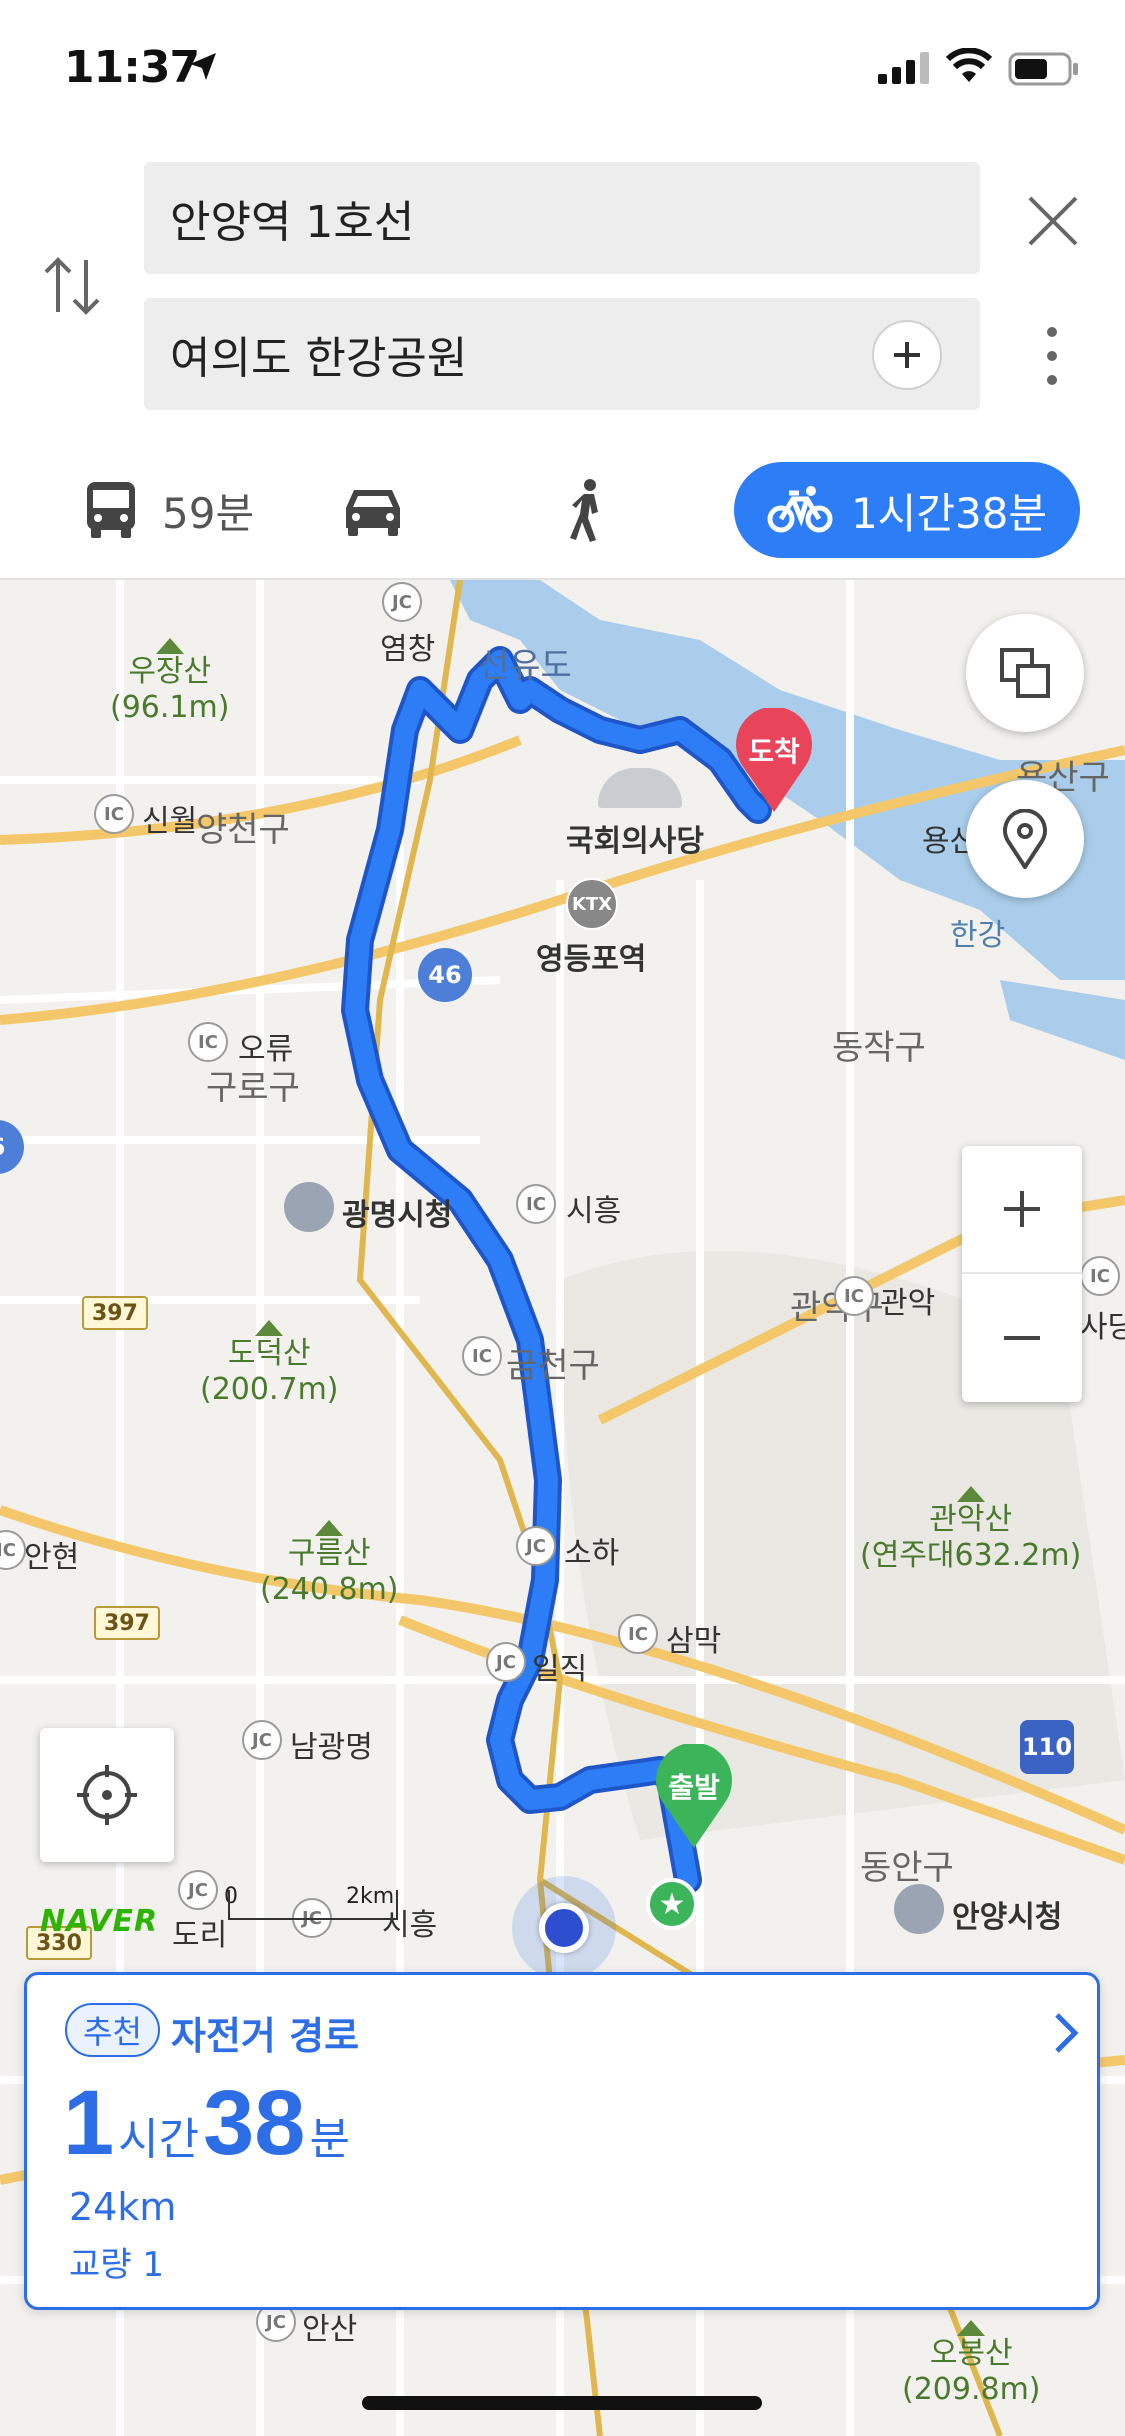 The height and width of the screenshot is (2436, 1125). Describe the element at coordinates (99, 1921) in the screenshot. I see `naver-logo: NAVER` at that location.